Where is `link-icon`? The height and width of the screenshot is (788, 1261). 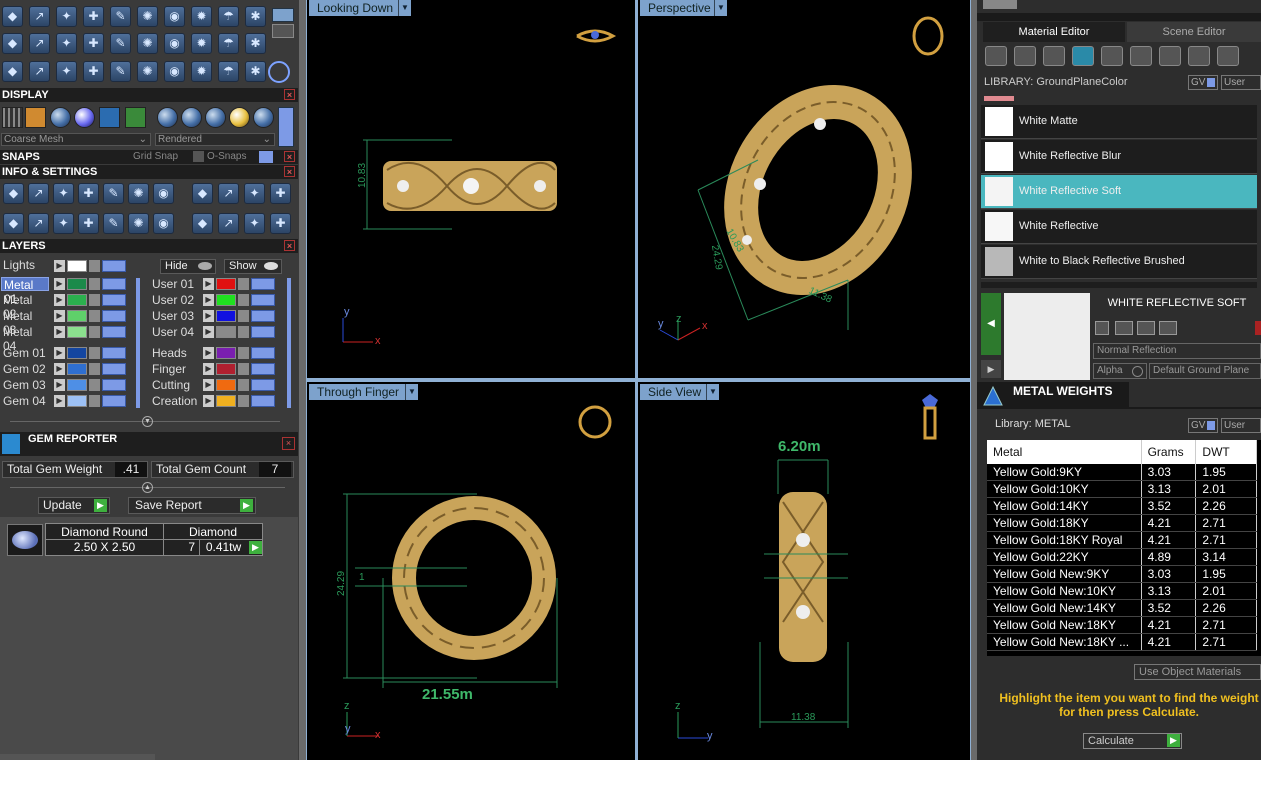
link-icon is located at coordinates (1199, 56).